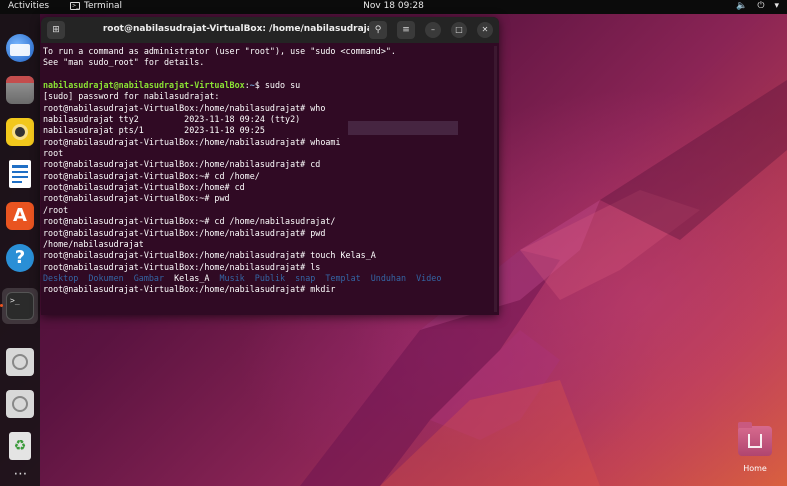 The height and width of the screenshot is (486, 787). What do you see at coordinates (277, 85) in the screenshot?
I see `terminal-segment: $ sudo su` at bounding box center [277, 85].